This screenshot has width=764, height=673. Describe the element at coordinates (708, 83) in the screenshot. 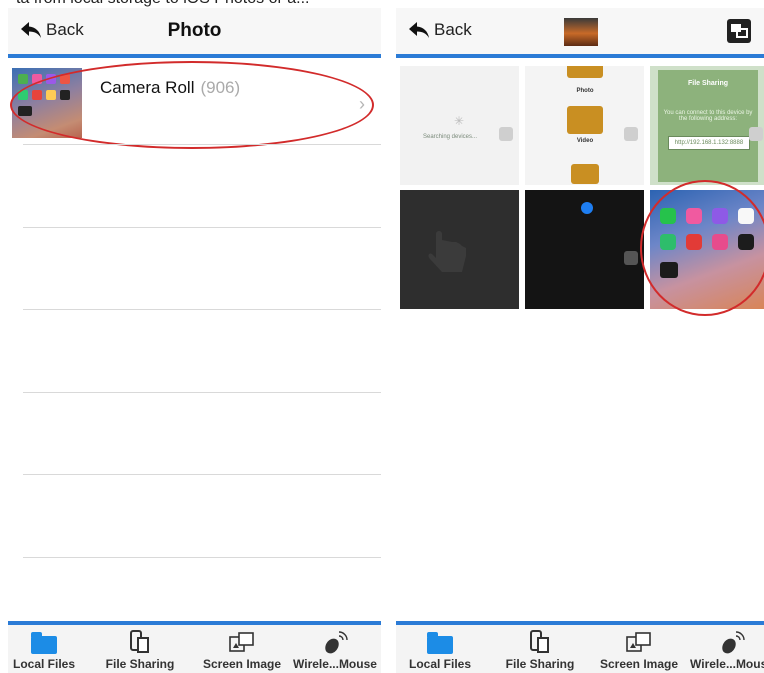

I see `tile-text: File Sharing` at that location.